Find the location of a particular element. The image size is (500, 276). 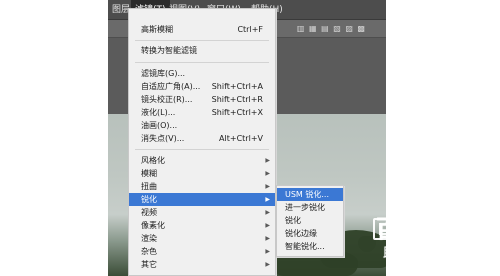

menu-item-label: 其它 is located at coordinates (149, 264).